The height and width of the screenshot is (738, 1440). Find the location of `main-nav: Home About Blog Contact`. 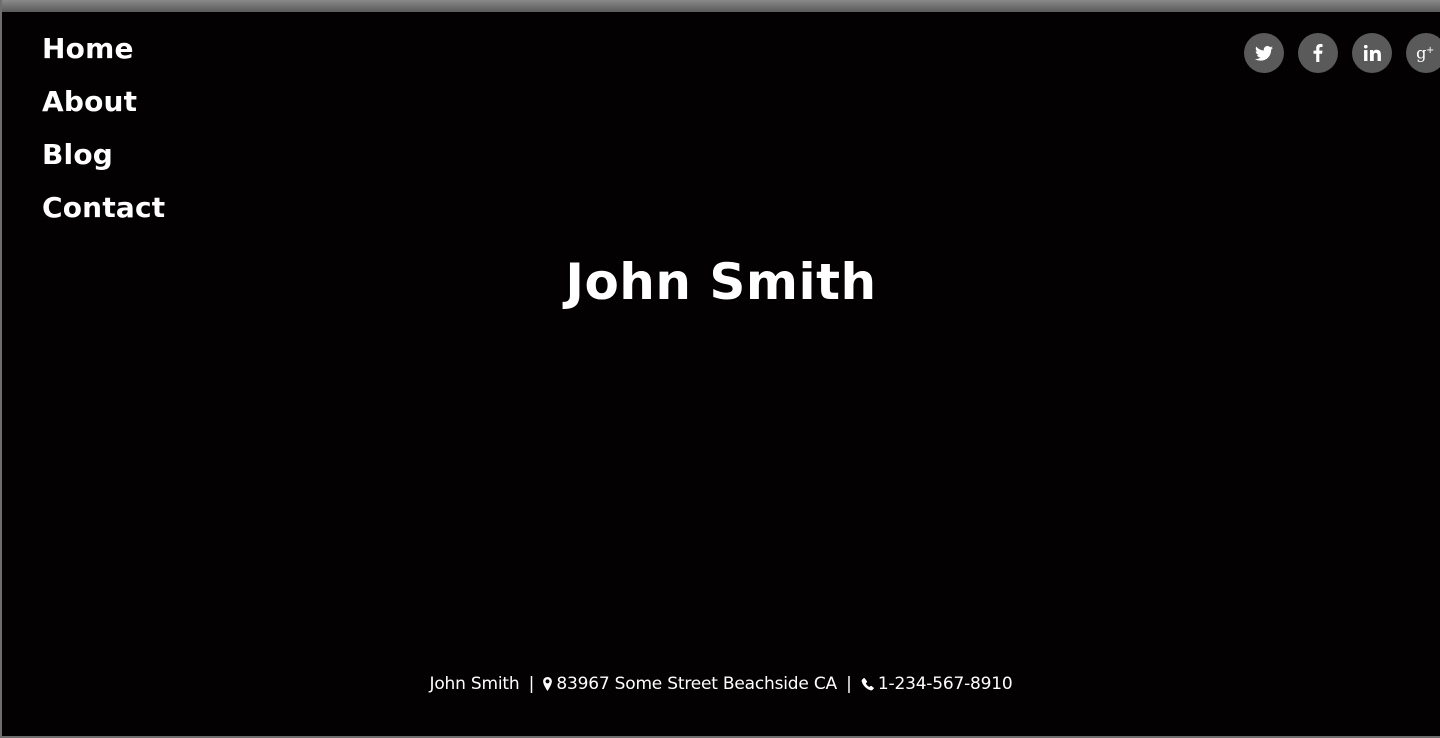

main-nav: Home About Blog Contact is located at coordinates (103, 135).